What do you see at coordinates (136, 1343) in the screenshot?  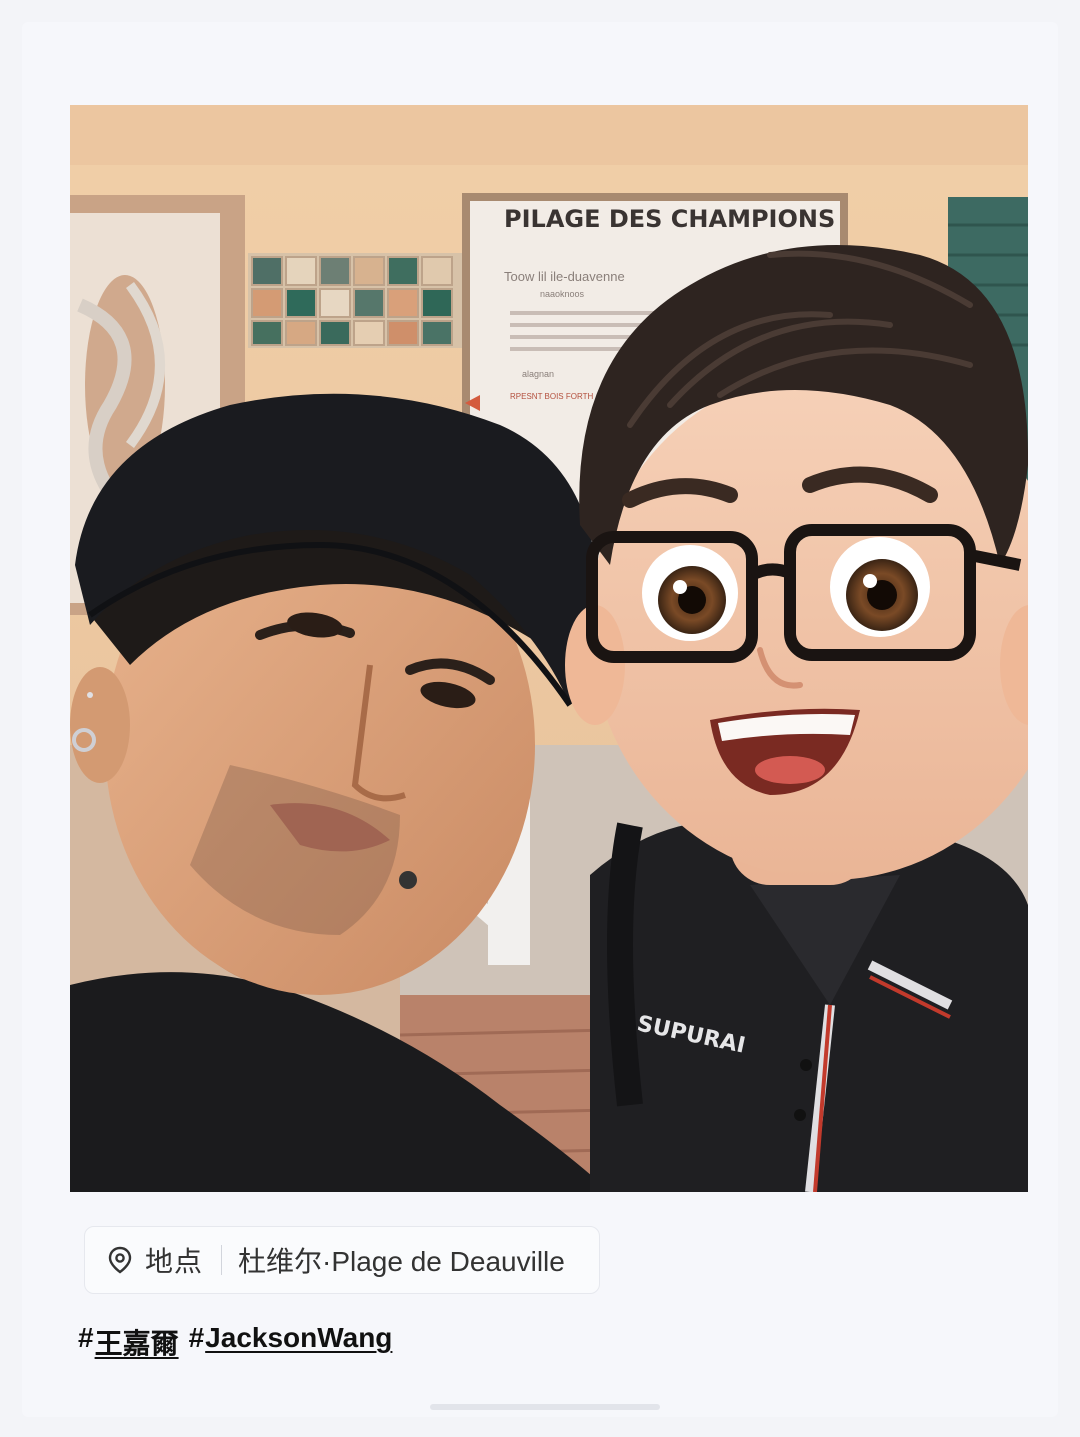 I see `hashtag-text: 王嘉爾` at bounding box center [136, 1343].